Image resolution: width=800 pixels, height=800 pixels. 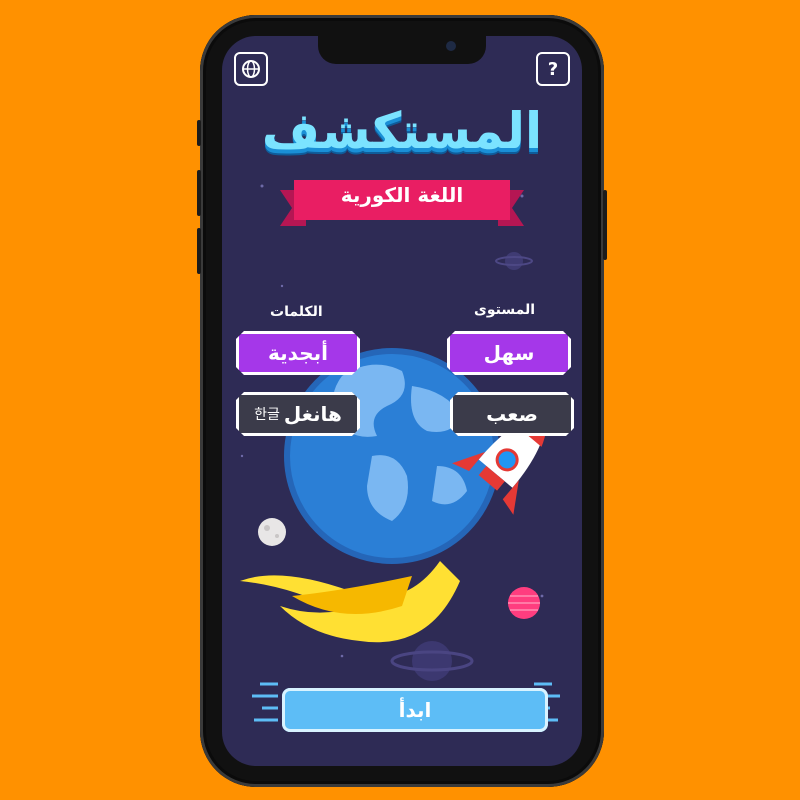 I want to click on start-button: ابدأ, so click(x=415, y=710).